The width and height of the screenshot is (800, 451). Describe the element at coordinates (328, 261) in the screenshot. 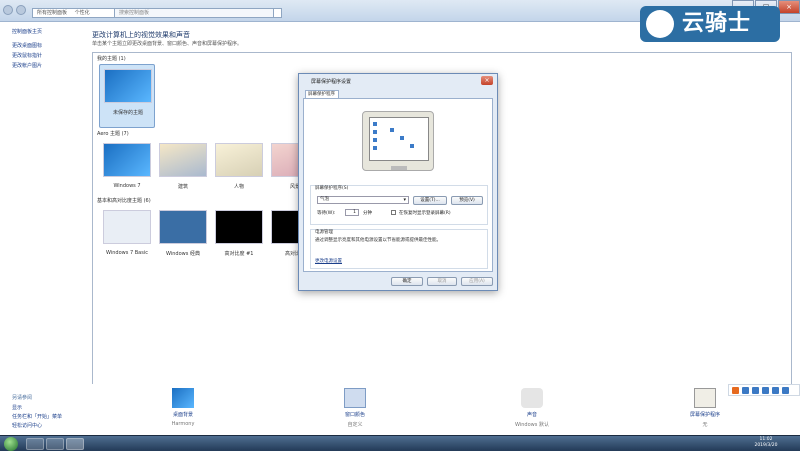

I see `change-power-settings-link: 更改电源设置` at that location.